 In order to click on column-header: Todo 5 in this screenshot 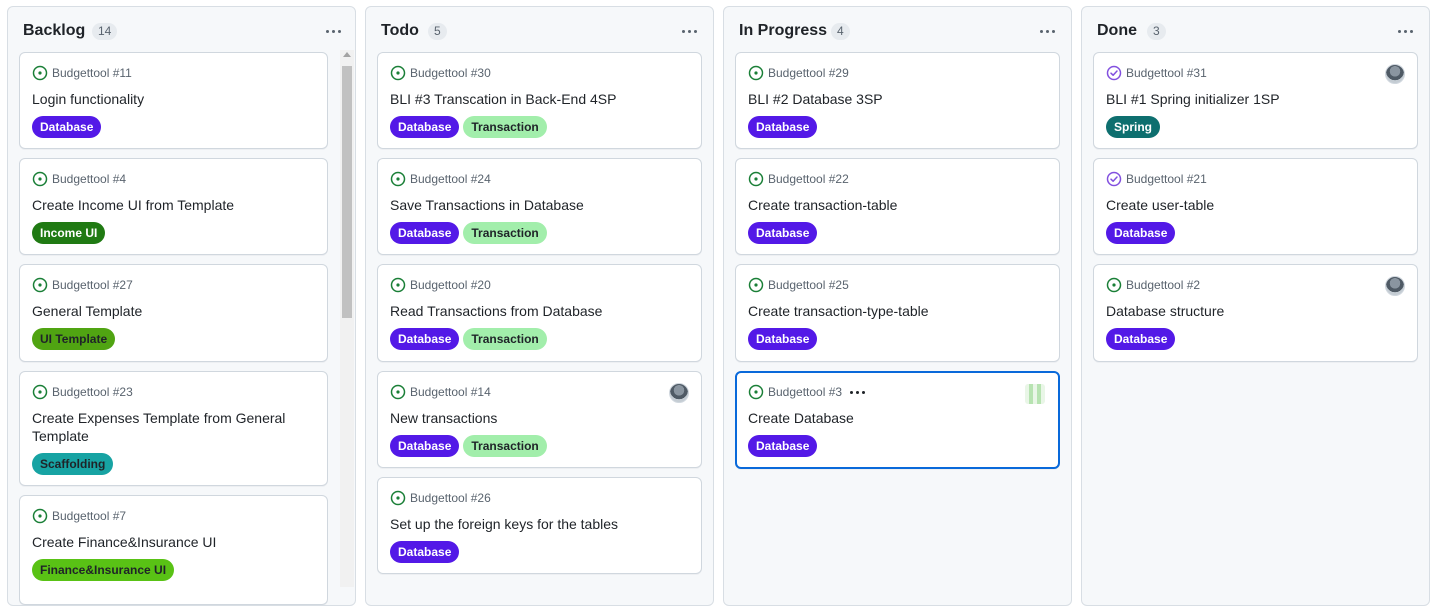, I will do `click(539, 29)`.